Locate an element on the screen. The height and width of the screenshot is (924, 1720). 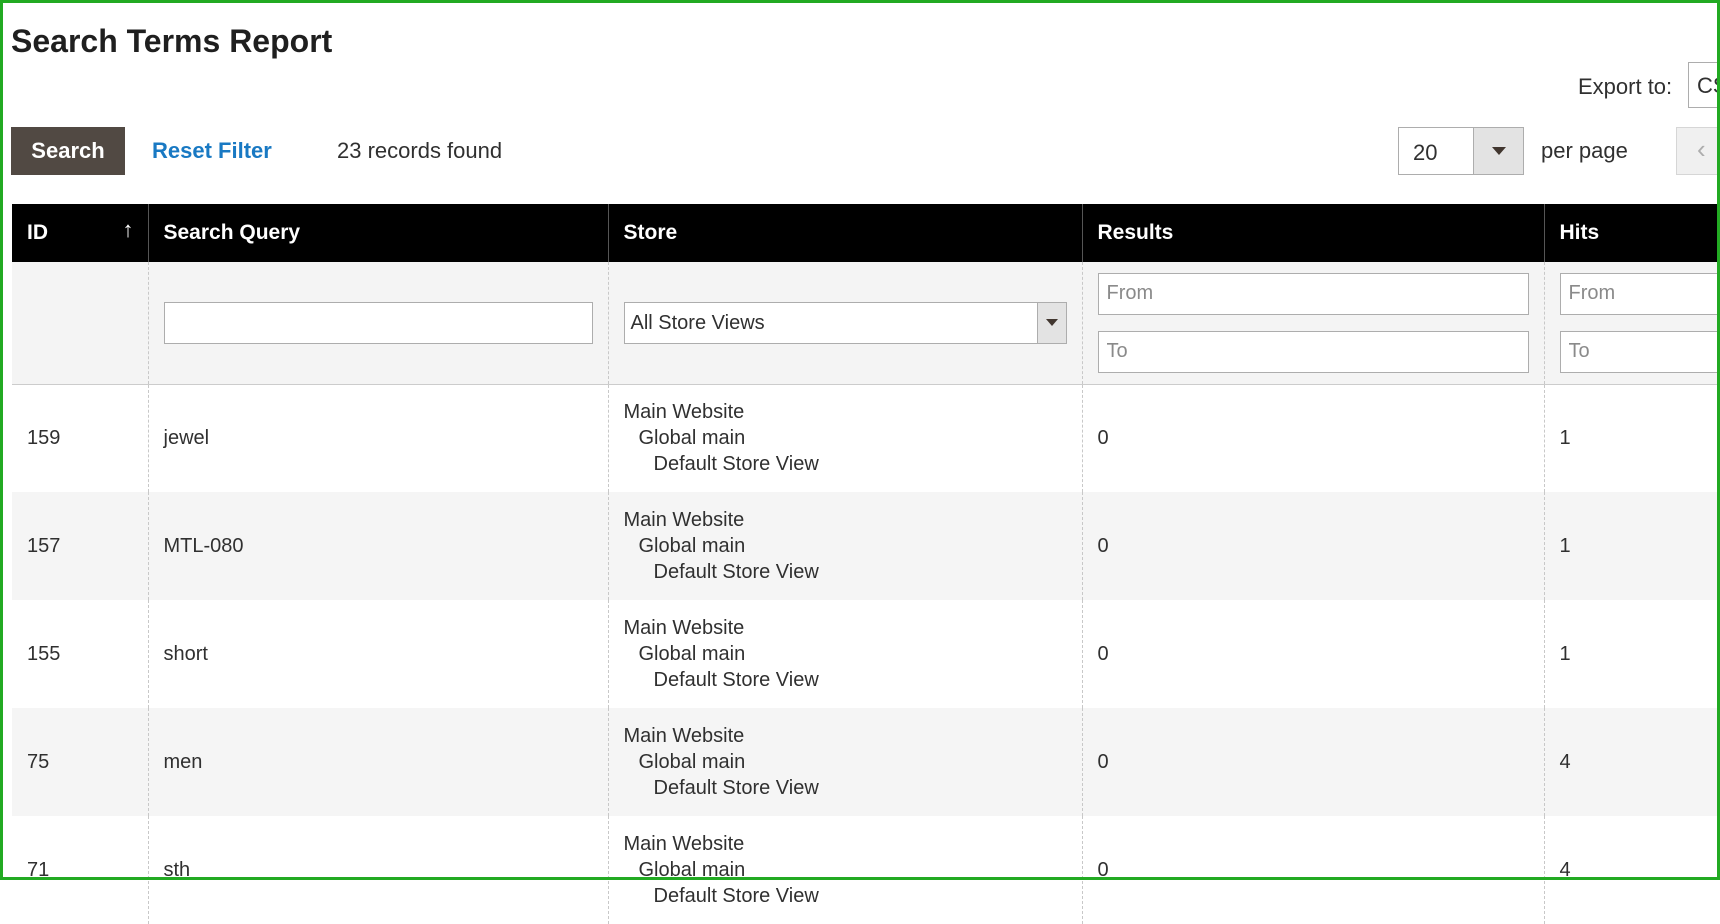
filter-cell-store: All Store Views is located at coordinates (845, 323).